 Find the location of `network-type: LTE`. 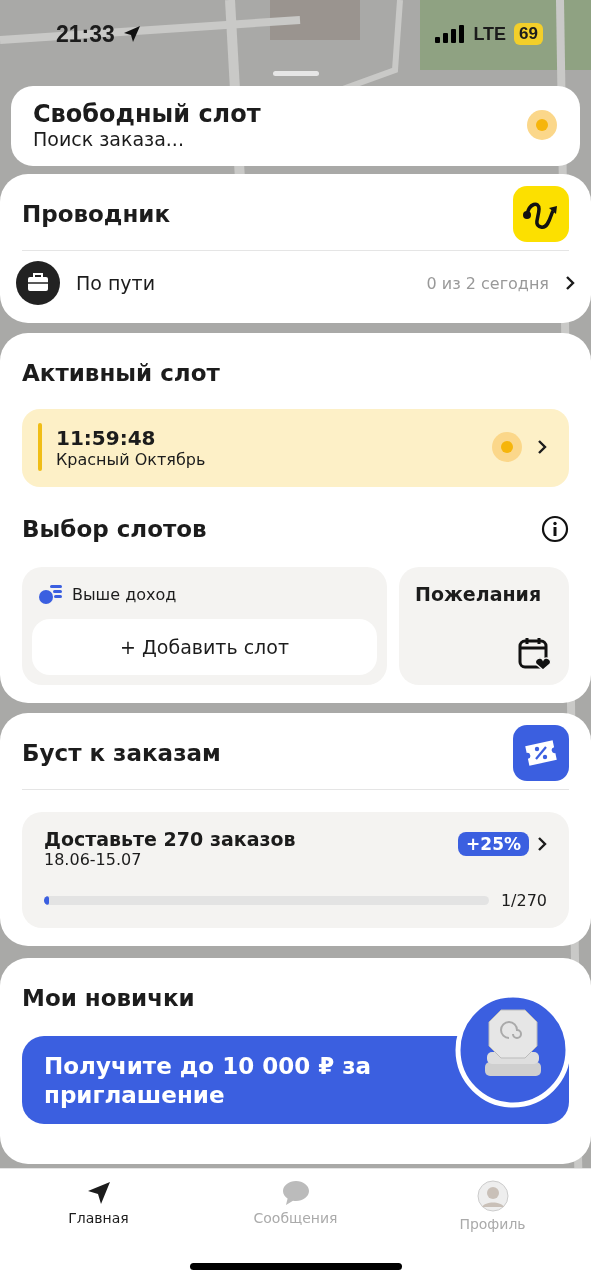

network-type: LTE is located at coordinates (490, 34).